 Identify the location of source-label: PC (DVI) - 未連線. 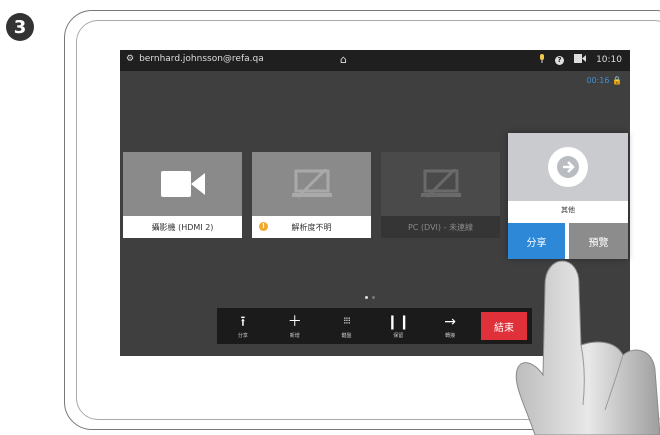
(440, 227).